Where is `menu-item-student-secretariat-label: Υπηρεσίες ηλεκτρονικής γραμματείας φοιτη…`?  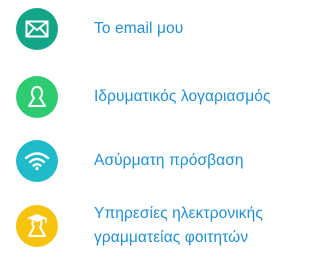
menu-item-student-secretariat-label: Υπηρεσίες ηλεκτρονικής γραμματείας φοιτη… is located at coordinates (178, 226).